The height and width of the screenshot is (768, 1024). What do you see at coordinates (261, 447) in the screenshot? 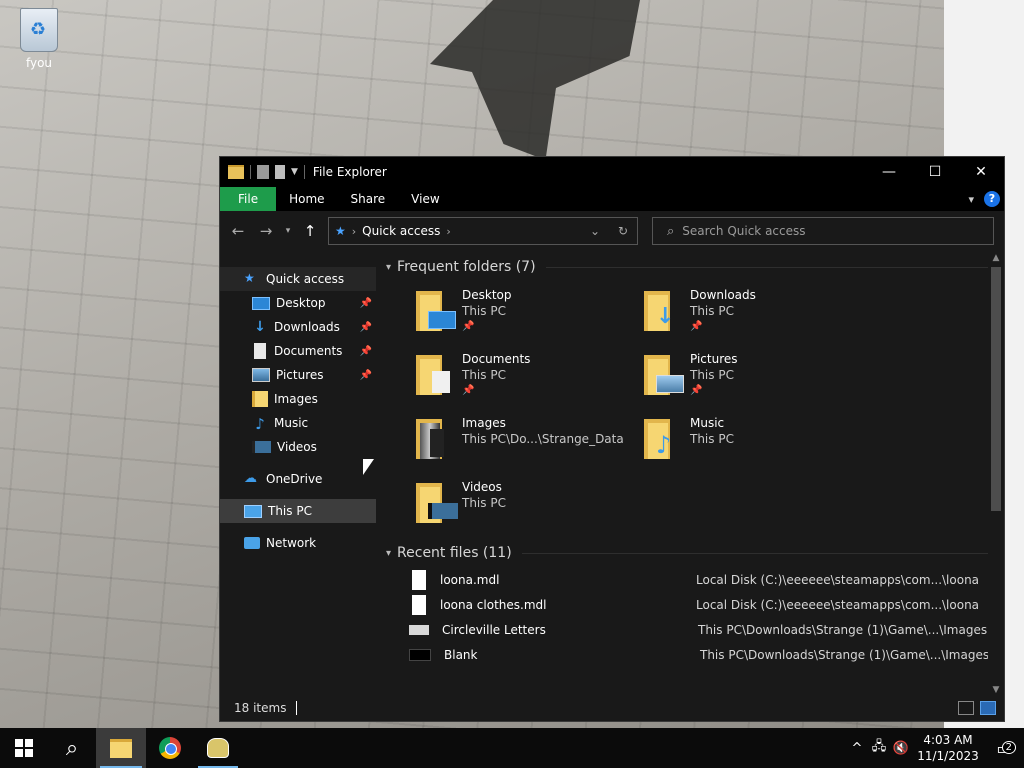
I see `videos-icon` at bounding box center [261, 447].